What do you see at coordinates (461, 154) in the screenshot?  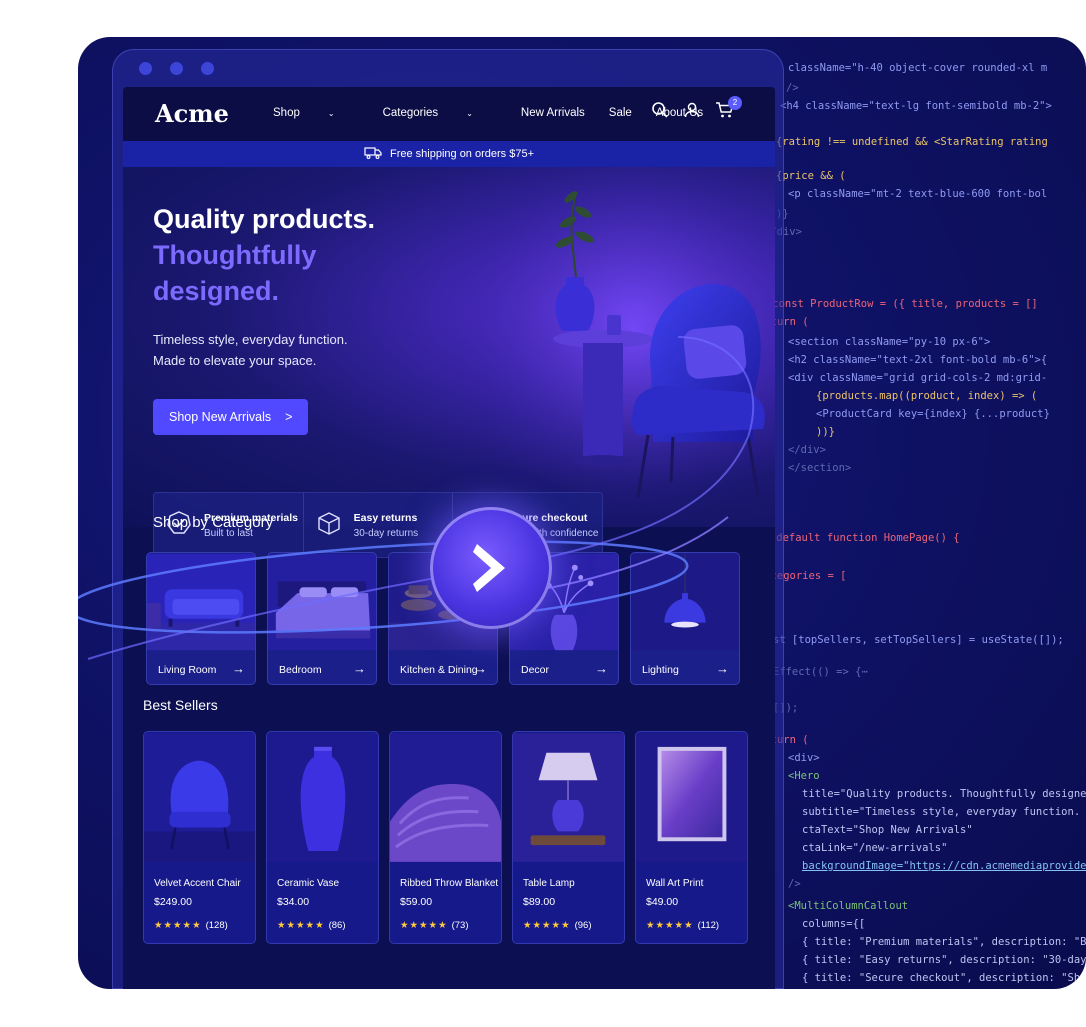 I see `shipping-text: Free shipping on orders $75+` at bounding box center [461, 154].